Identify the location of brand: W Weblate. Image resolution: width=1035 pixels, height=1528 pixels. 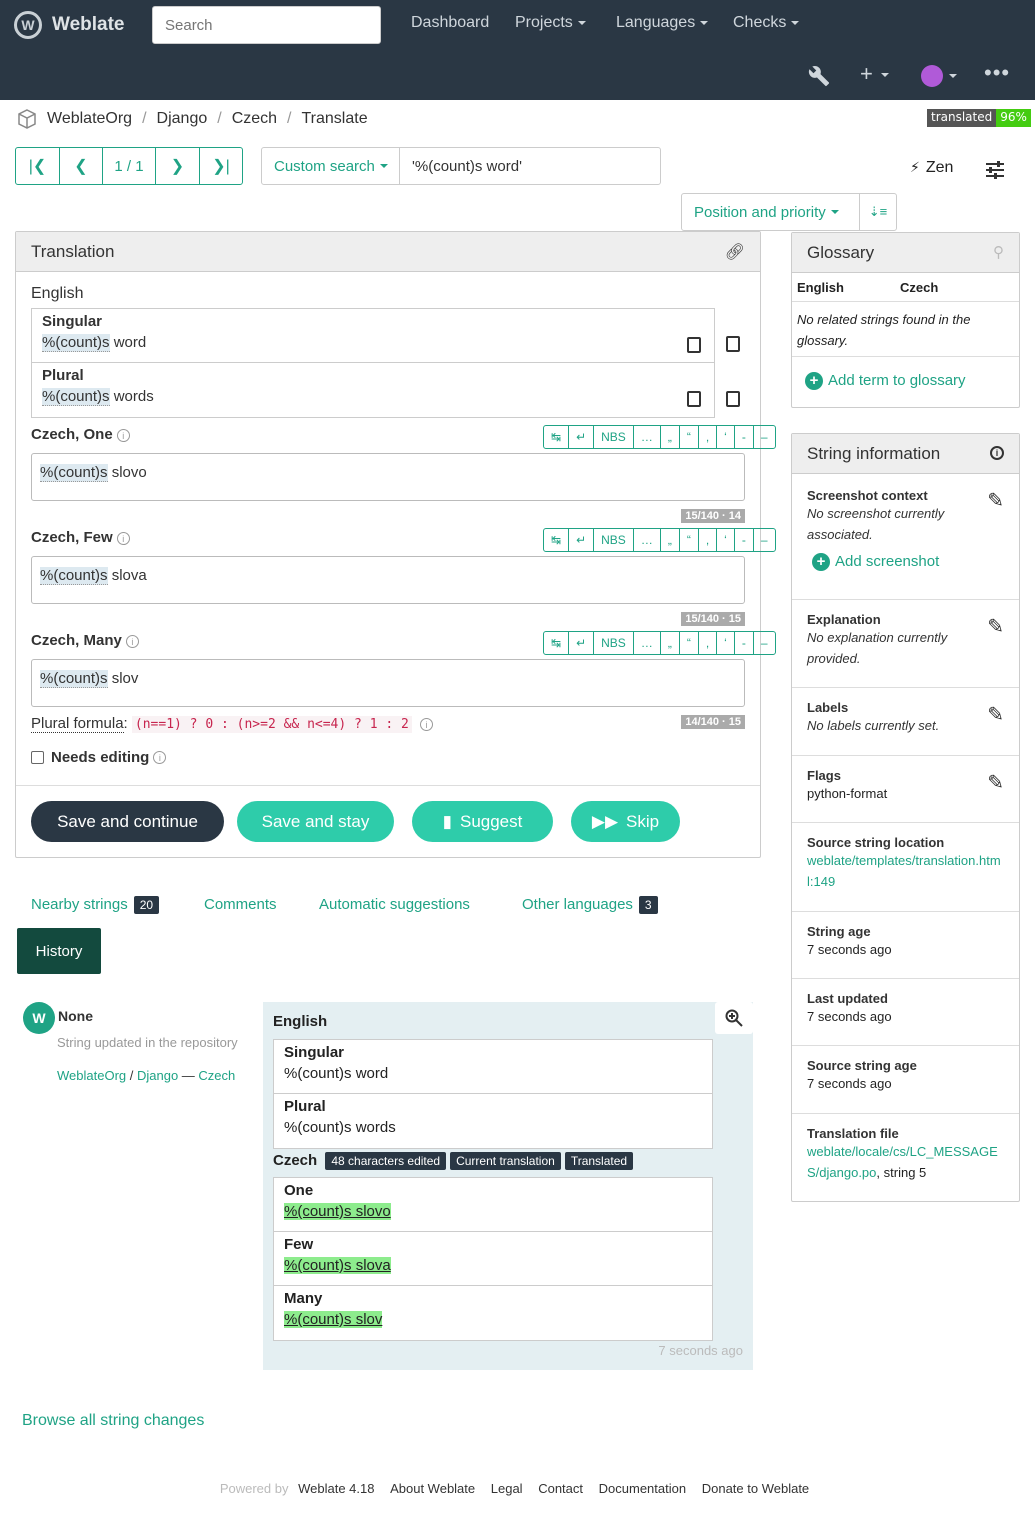
(69, 25).